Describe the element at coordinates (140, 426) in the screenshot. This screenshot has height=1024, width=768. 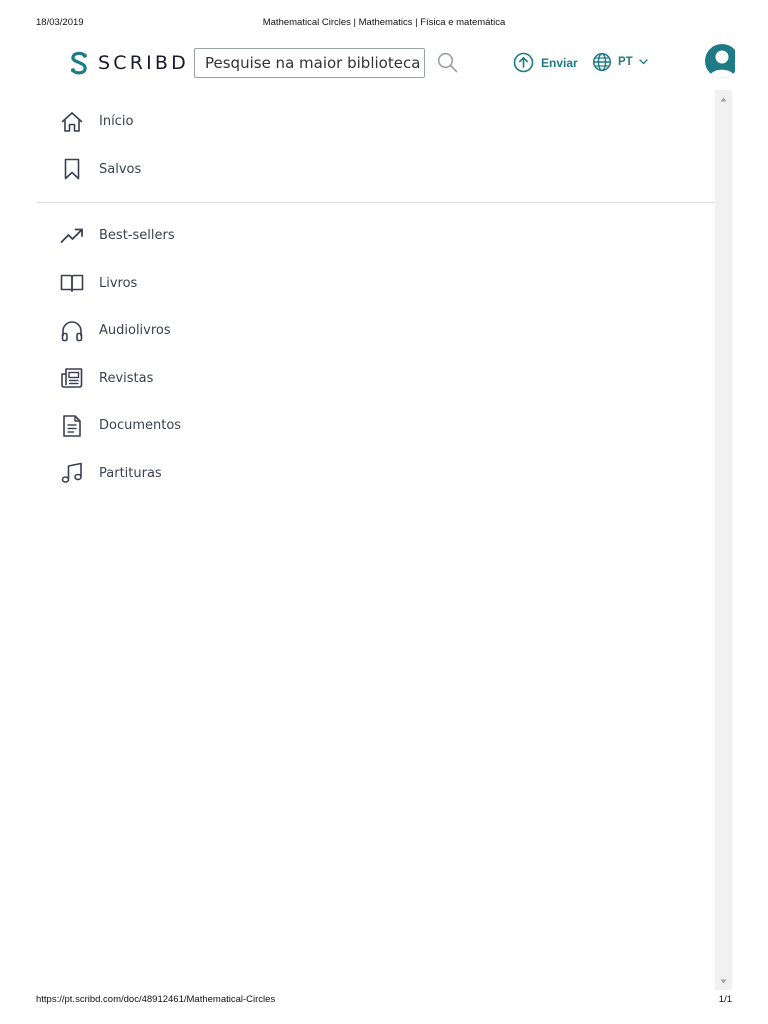
I see `menu-item-label: Documentos` at that location.